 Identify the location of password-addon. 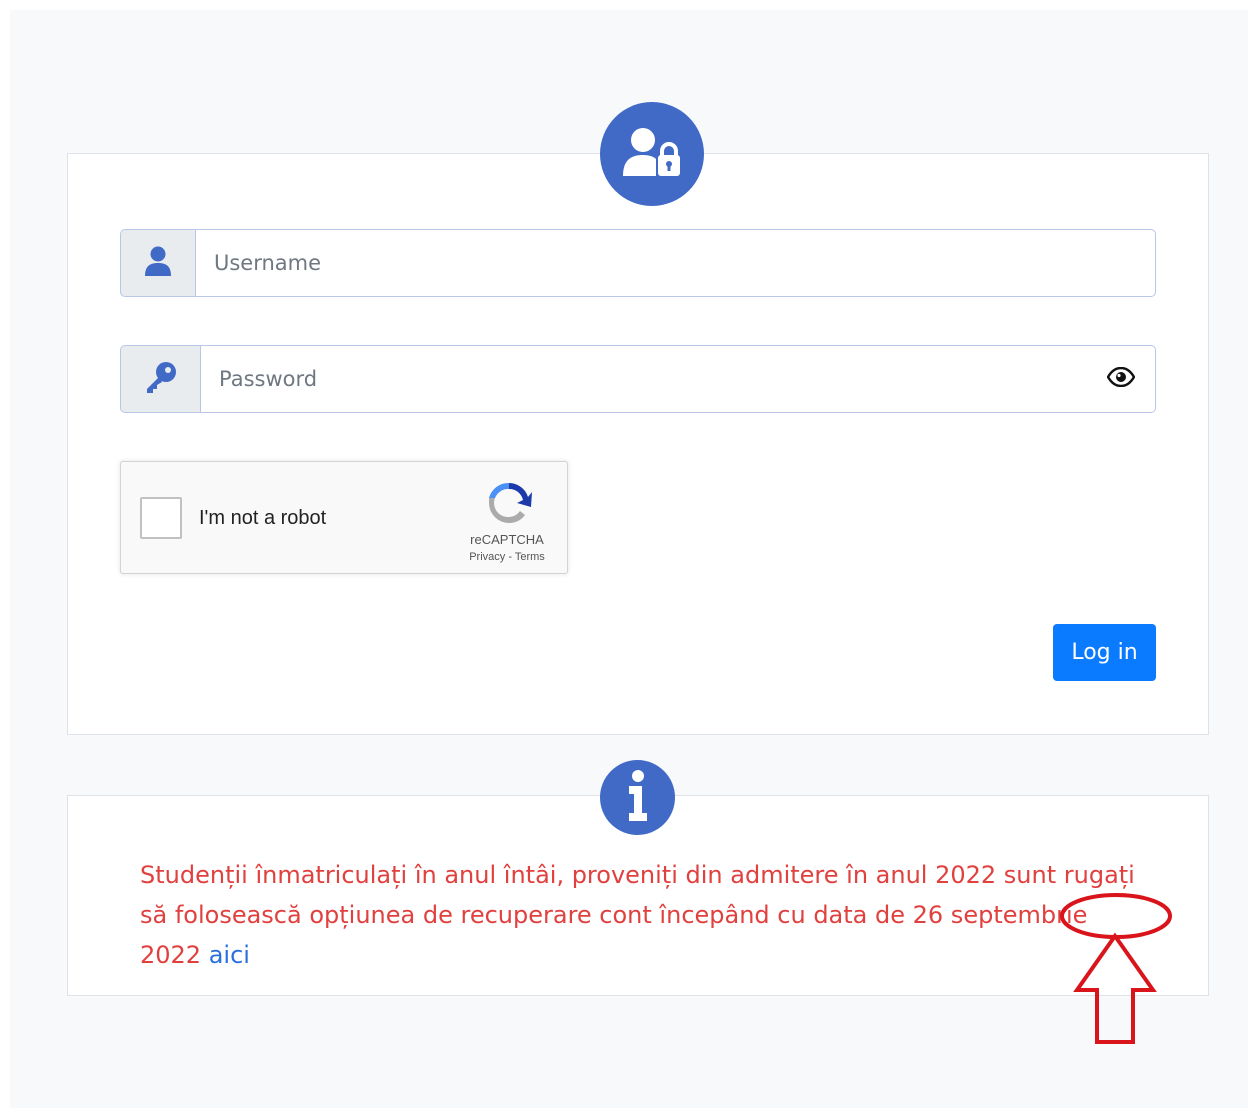
(160, 379).